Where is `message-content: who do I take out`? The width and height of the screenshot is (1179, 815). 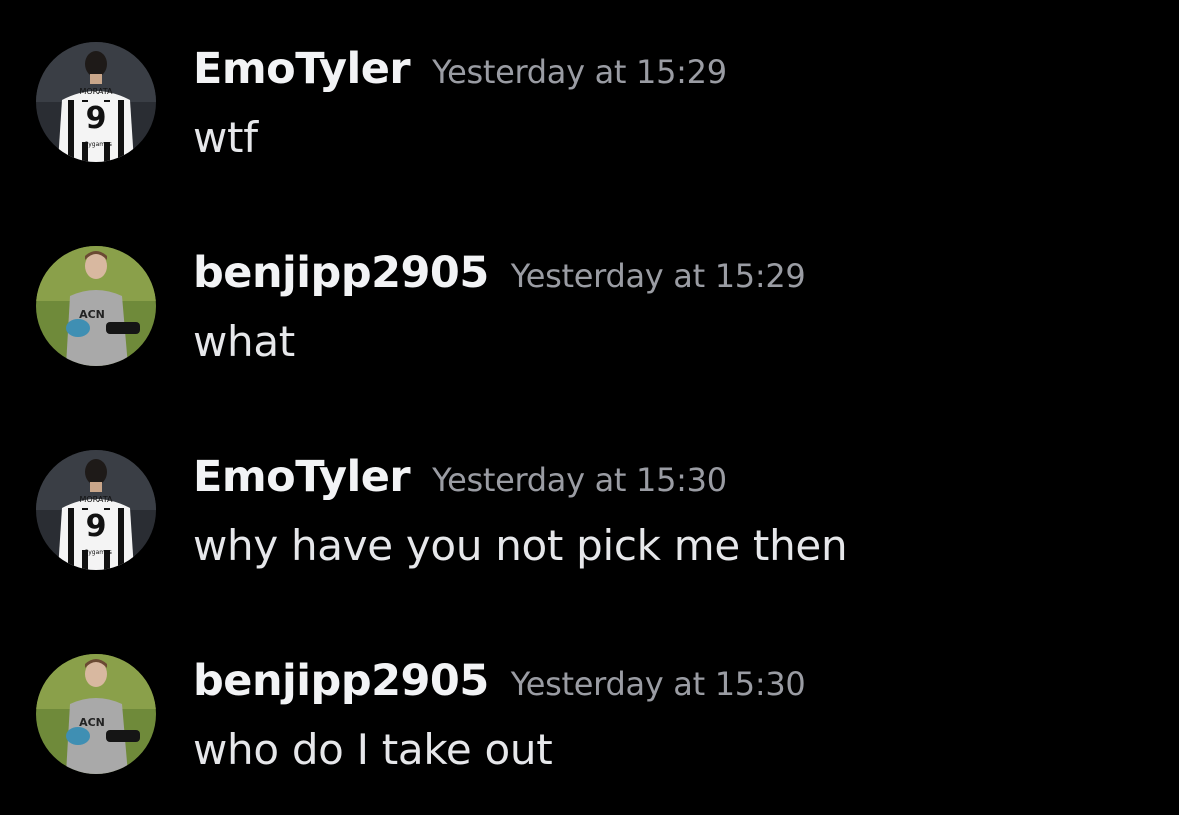 message-content: who do I take out is located at coordinates (373, 749).